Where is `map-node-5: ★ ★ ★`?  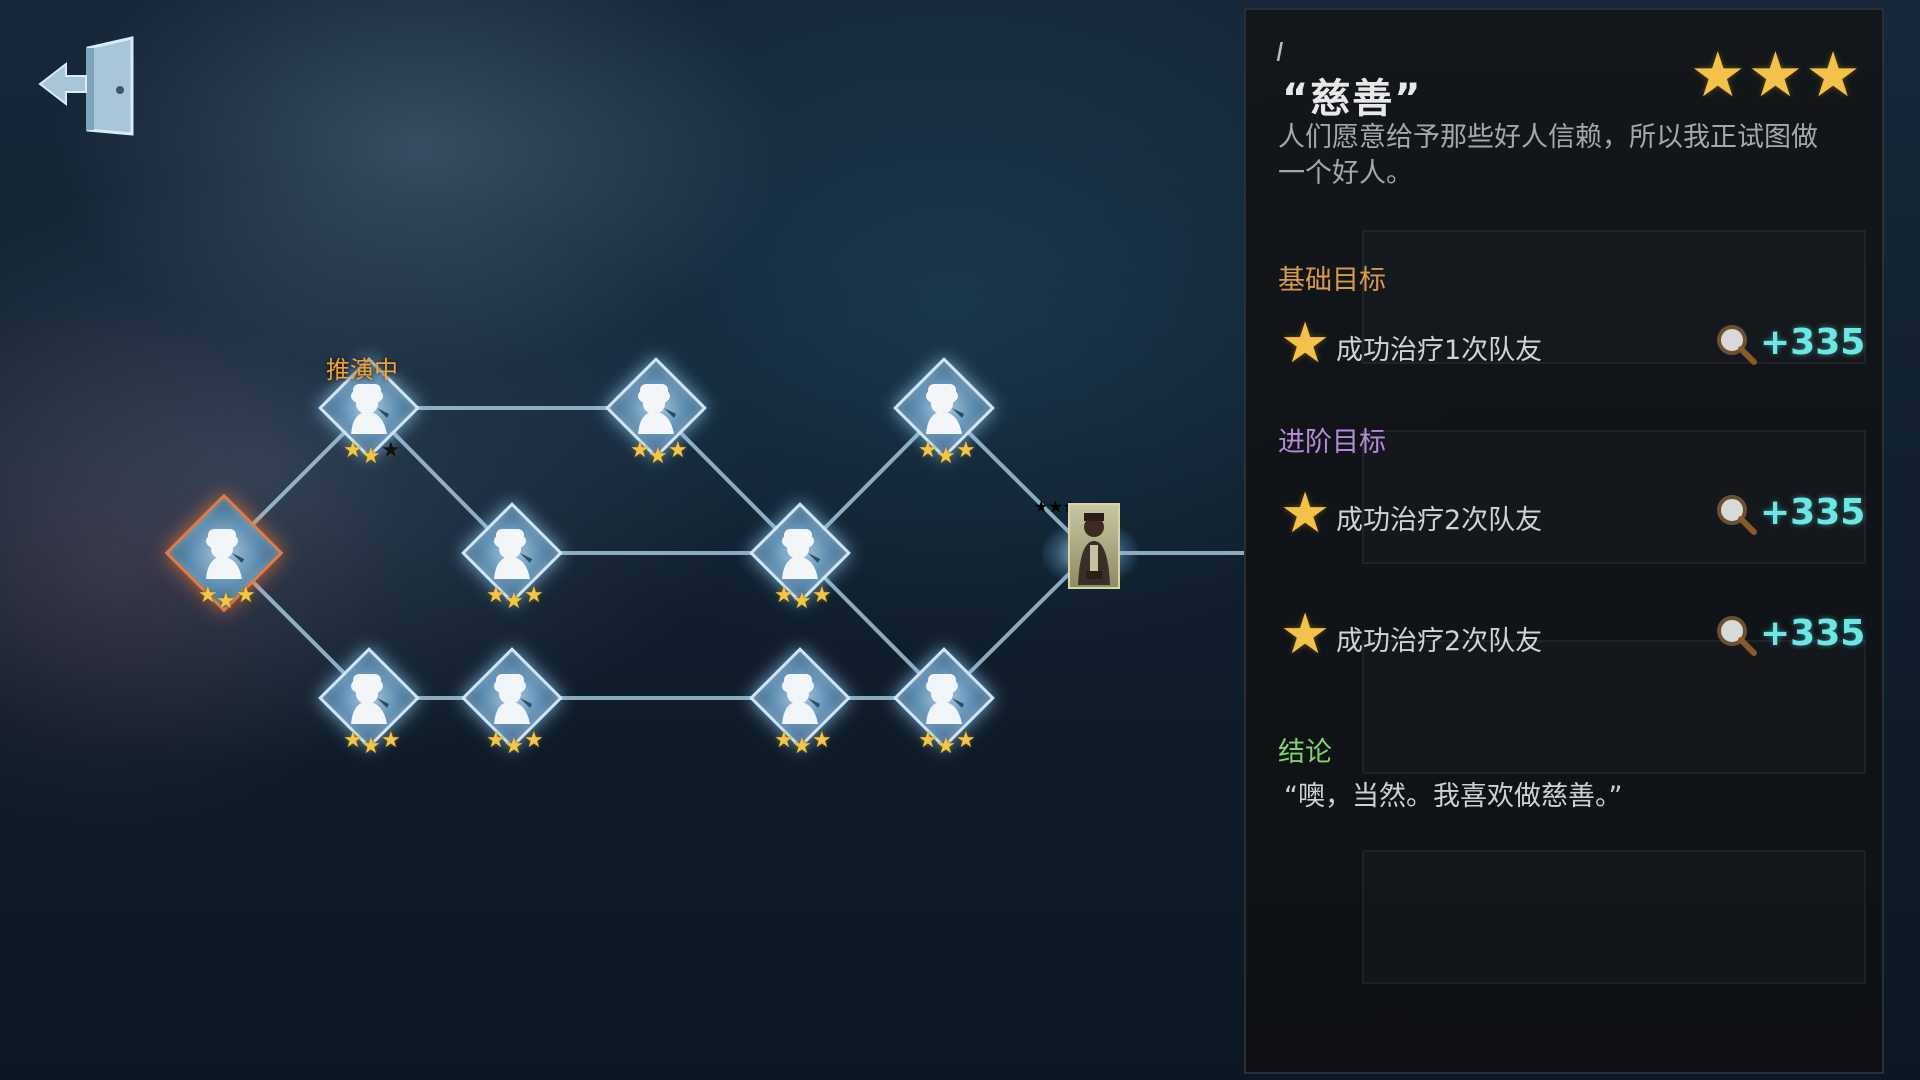
map-node-5: ★ ★ ★ is located at coordinates (512, 555).